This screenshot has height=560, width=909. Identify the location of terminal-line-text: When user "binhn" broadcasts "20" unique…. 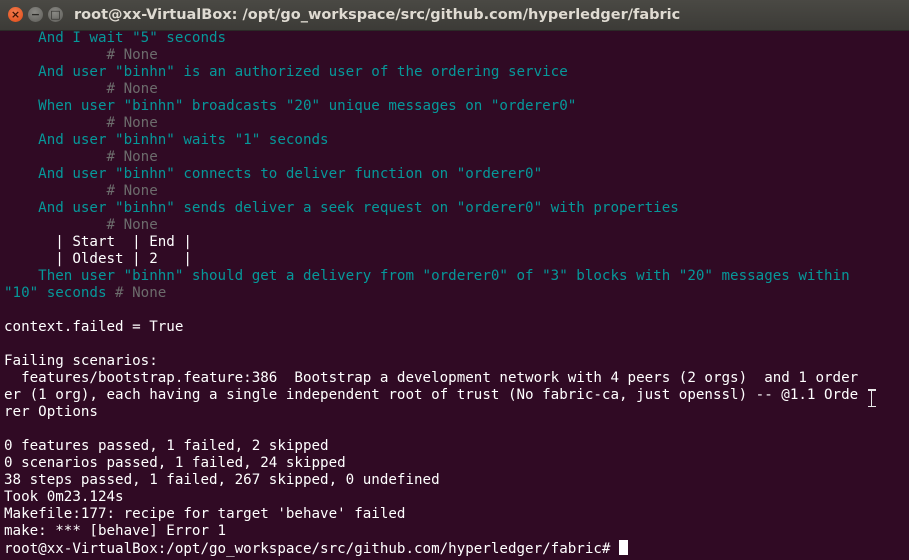
(290, 106).